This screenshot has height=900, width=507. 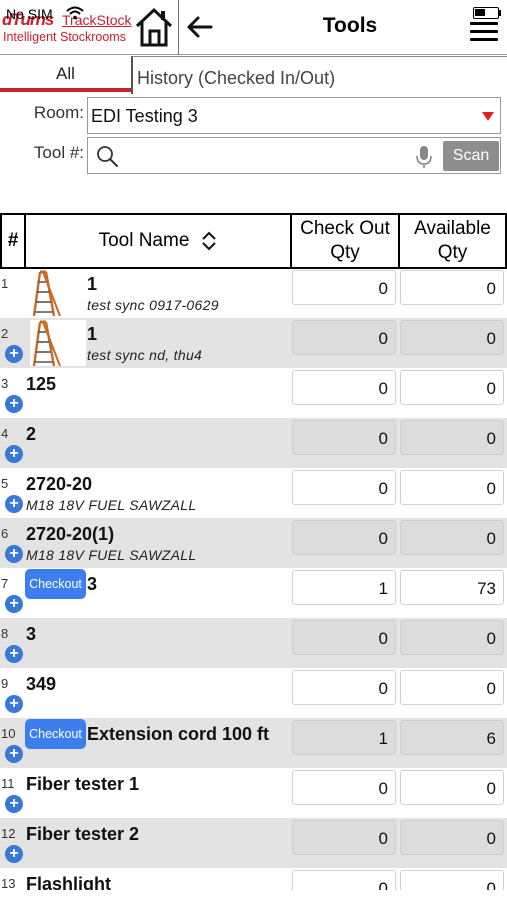 What do you see at coordinates (345, 241) in the screenshot?
I see `column-header-checkout-qty: Check Out Qty` at bounding box center [345, 241].